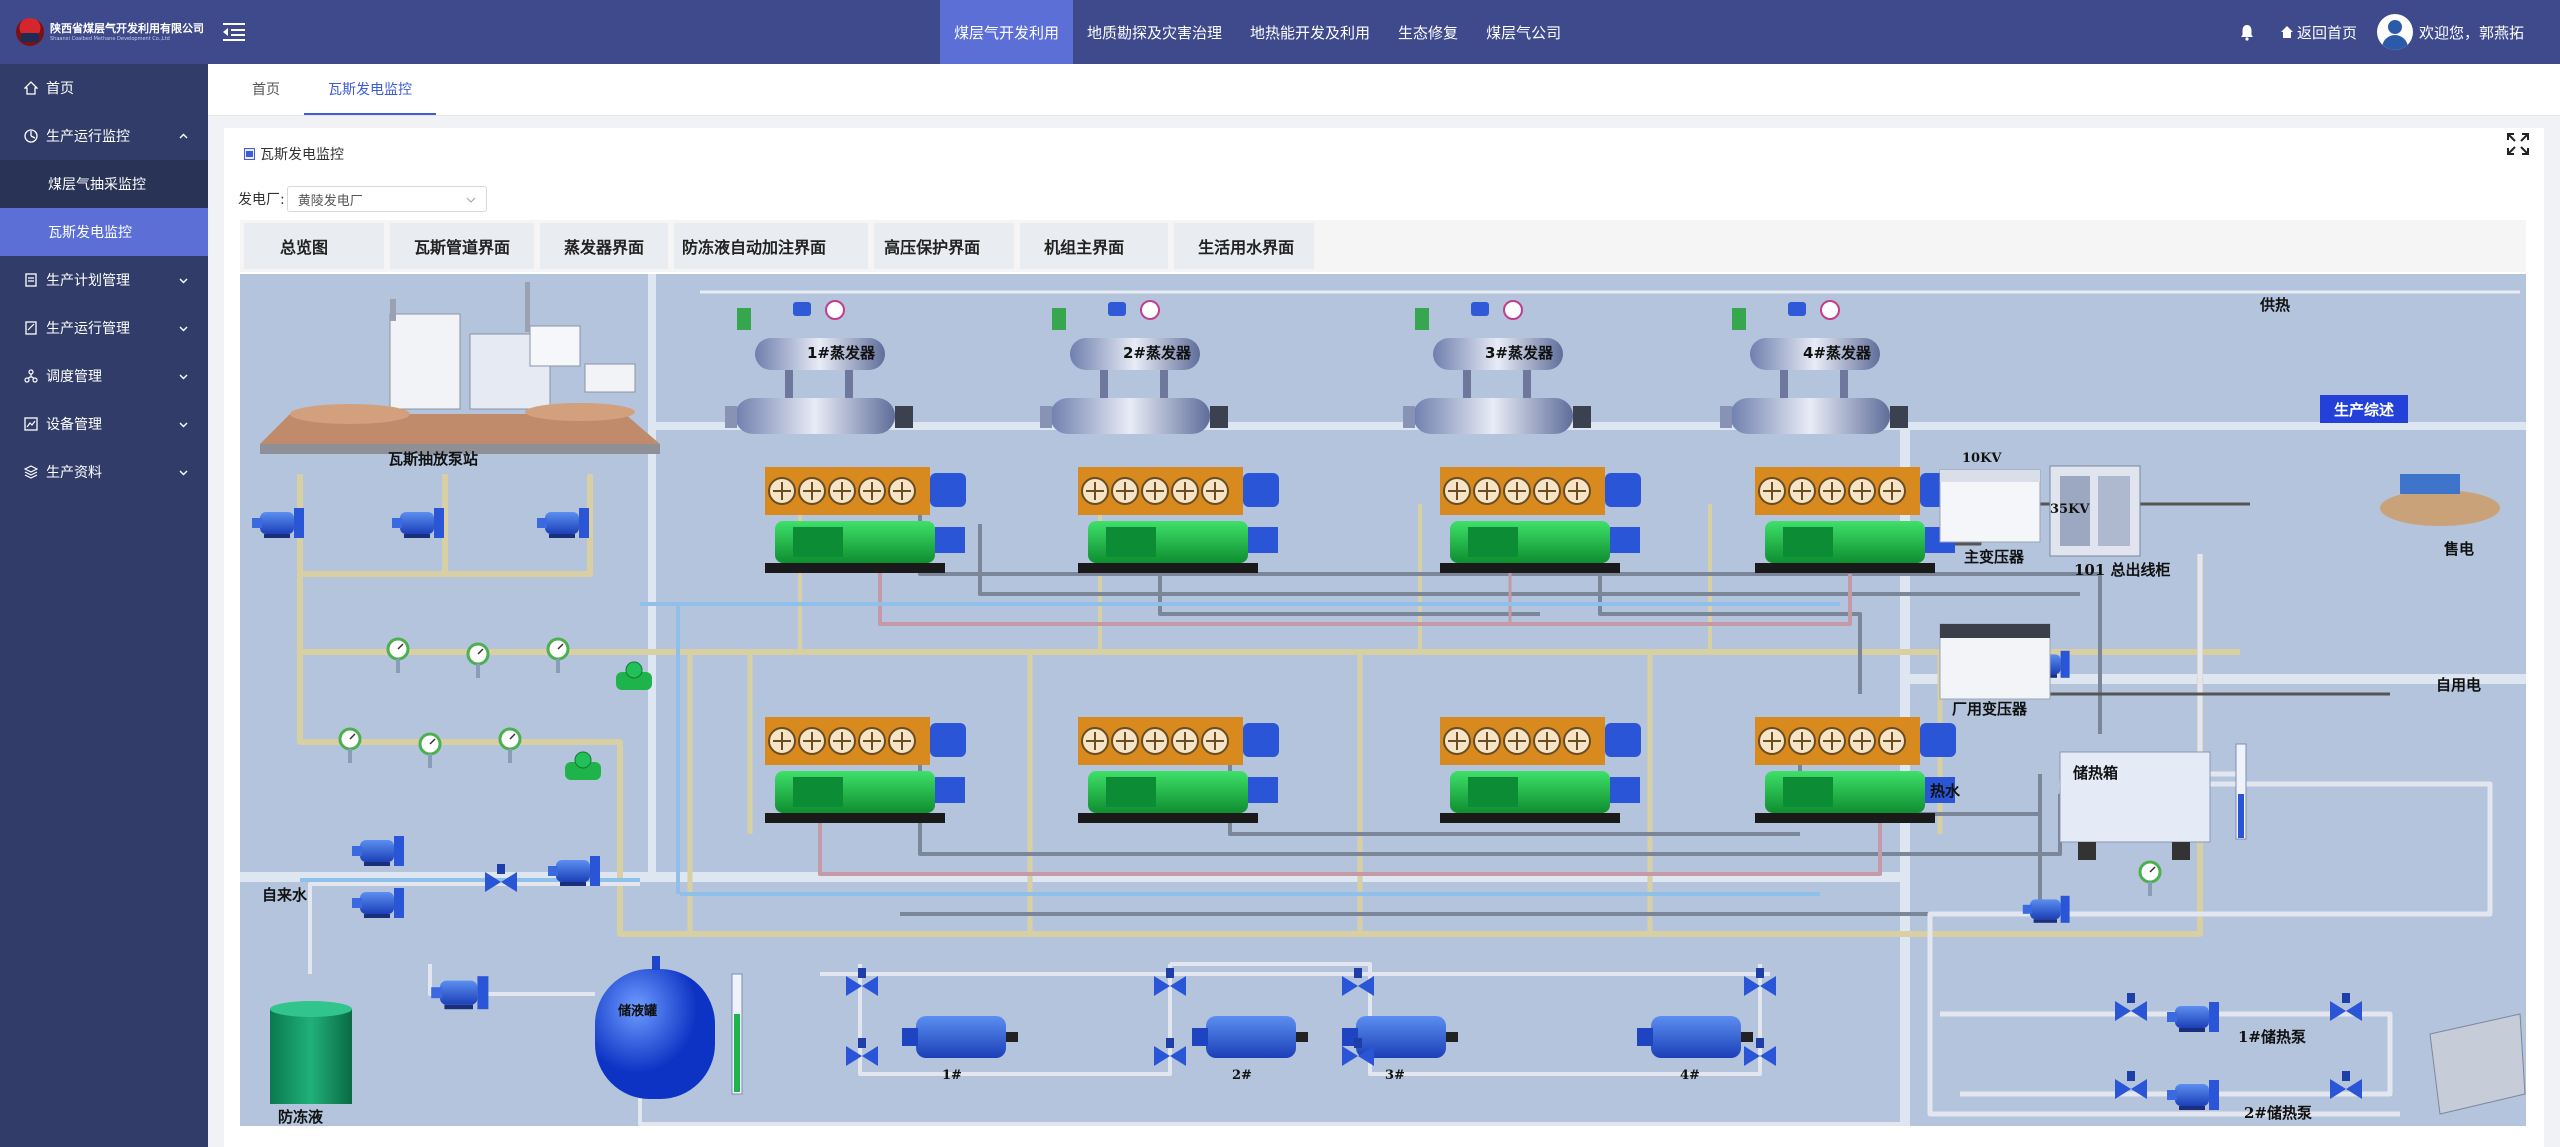 Image resolution: width=2560 pixels, height=1147 pixels. Describe the element at coordinates (771, 246) in the screenshot. I see `subtab-antifreeze: 防冻液自动加注界面` at that location.